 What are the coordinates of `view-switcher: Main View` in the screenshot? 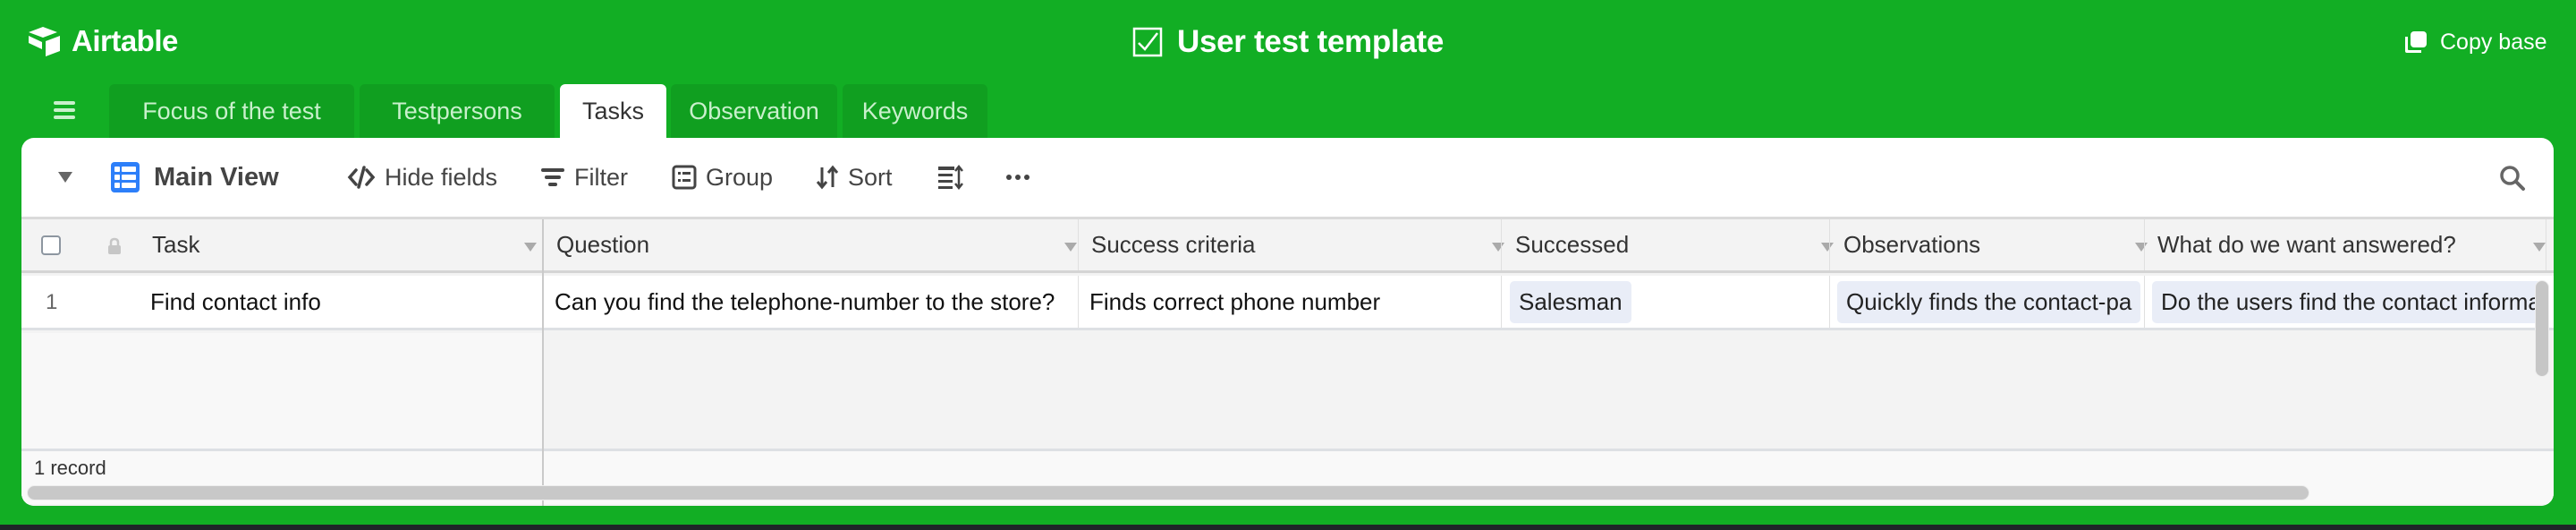 It's located at (195, 177).